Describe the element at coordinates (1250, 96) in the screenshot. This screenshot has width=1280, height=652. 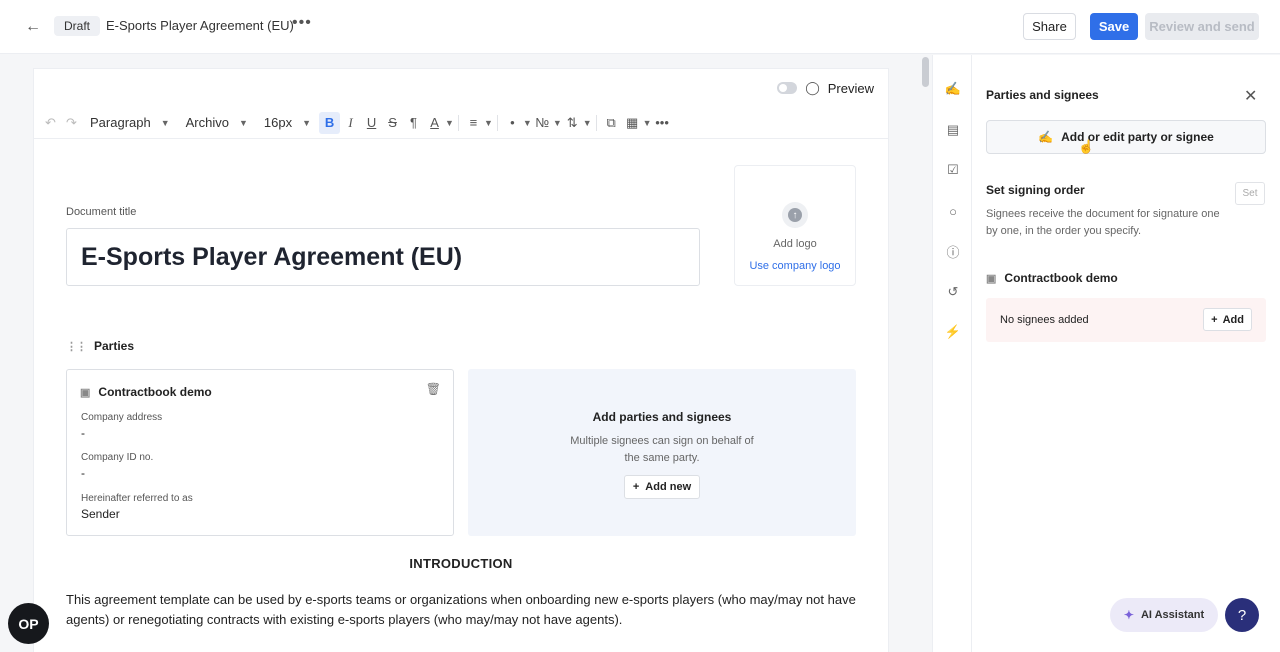
I see `close-icon: ✕` at that location.